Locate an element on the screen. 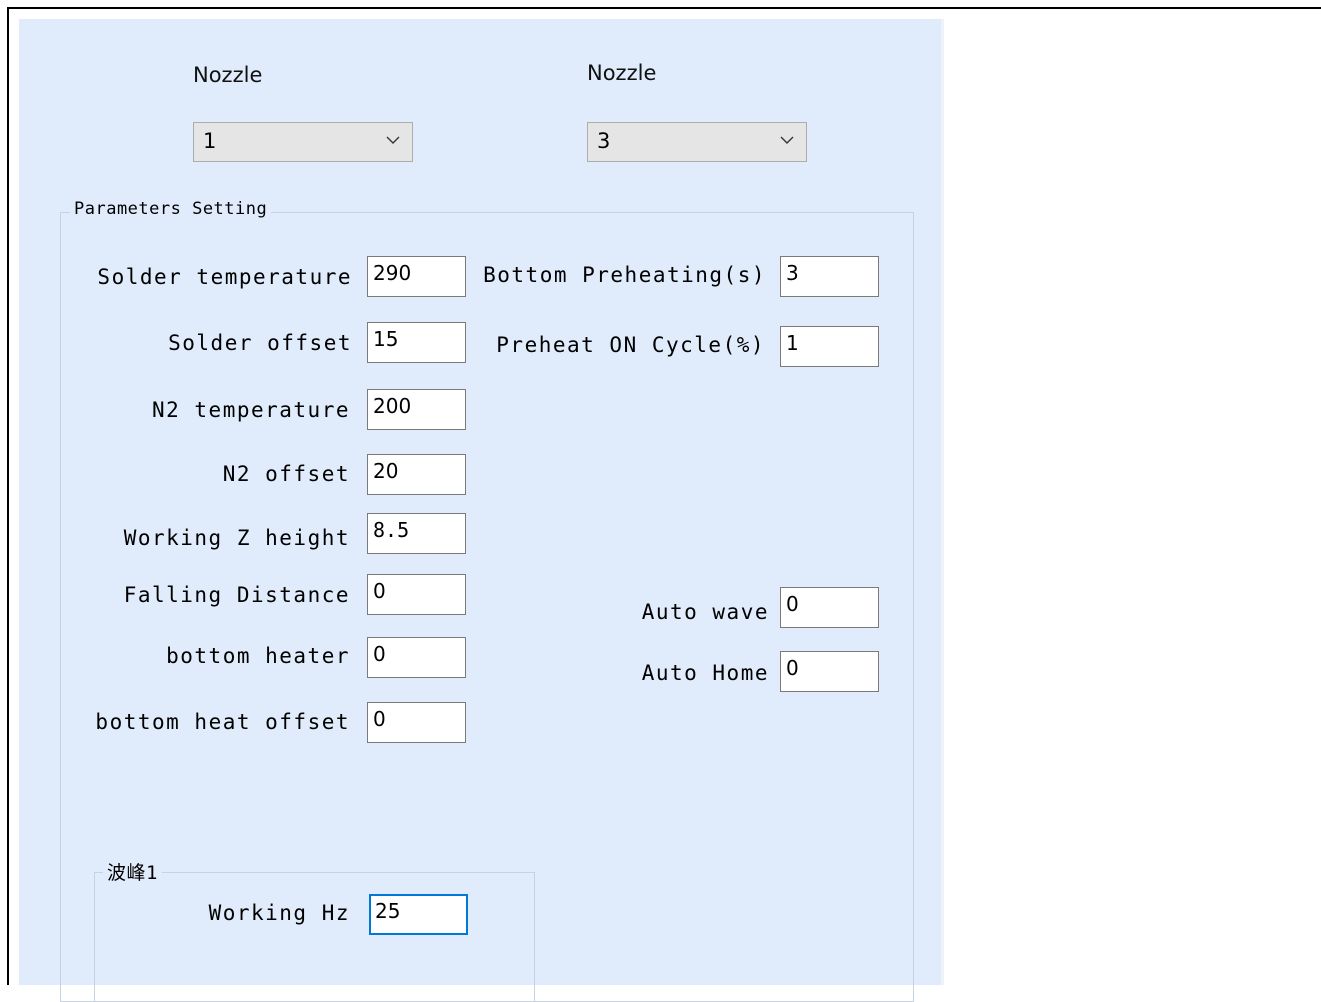 The width and height of the screenshot is (1321, 1002). n2-temperature-label: N2 temperature is located at coordinates (250, 410).